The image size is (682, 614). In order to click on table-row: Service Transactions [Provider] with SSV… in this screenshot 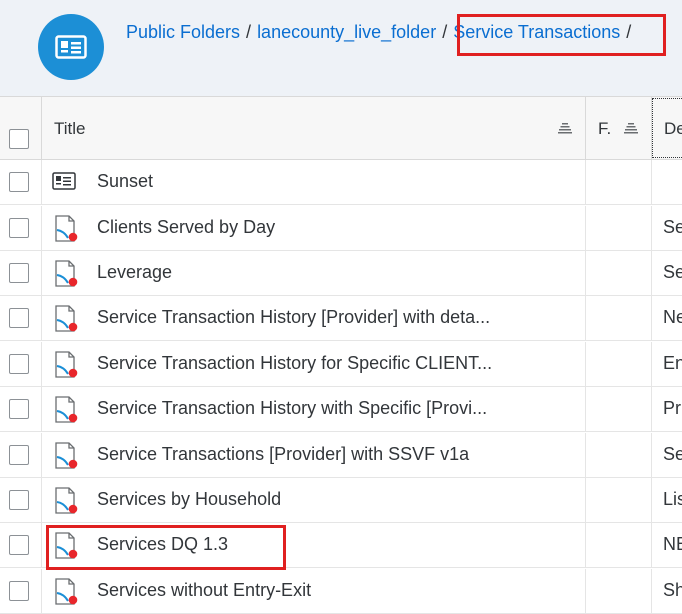, I will do `click(341, 455)`.